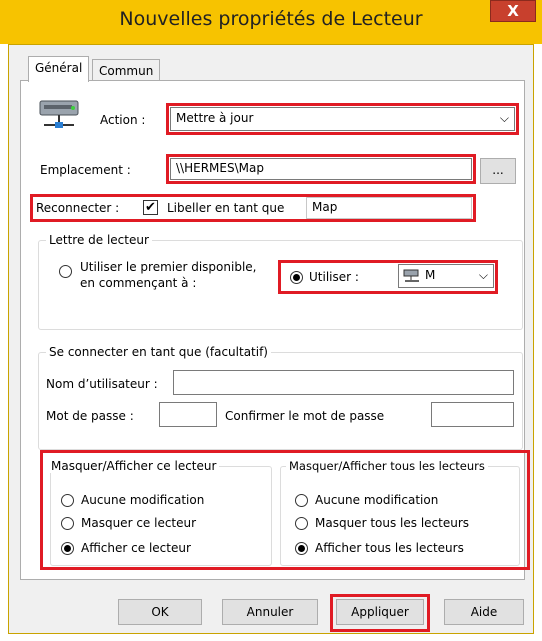 This screenshot has width=542, height=641. Describe the element at coordinates (59, 69) in the screenshot. I see `tab-general: Général` at that location.